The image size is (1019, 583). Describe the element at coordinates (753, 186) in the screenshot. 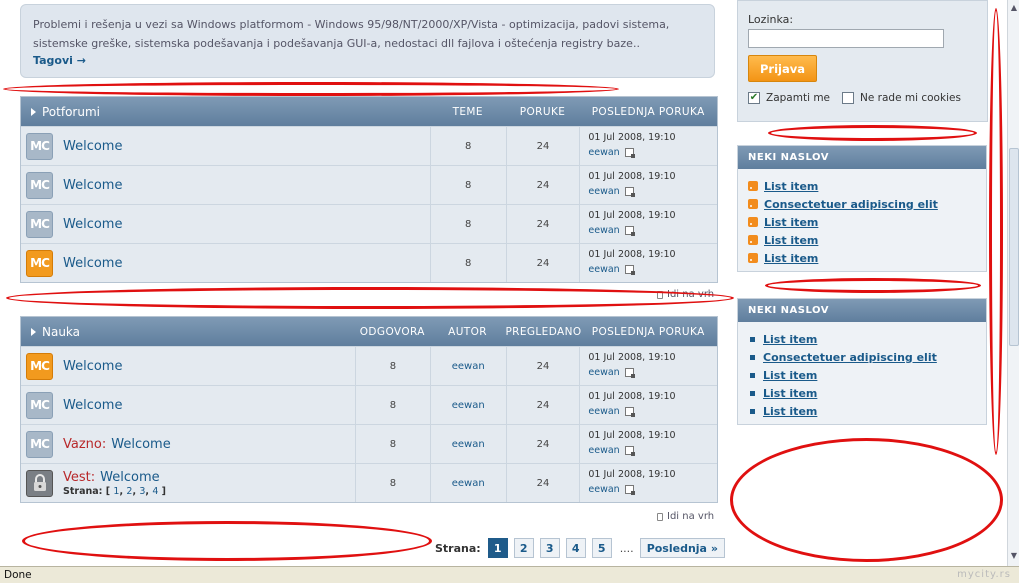

I see `rss-icon` at that location.